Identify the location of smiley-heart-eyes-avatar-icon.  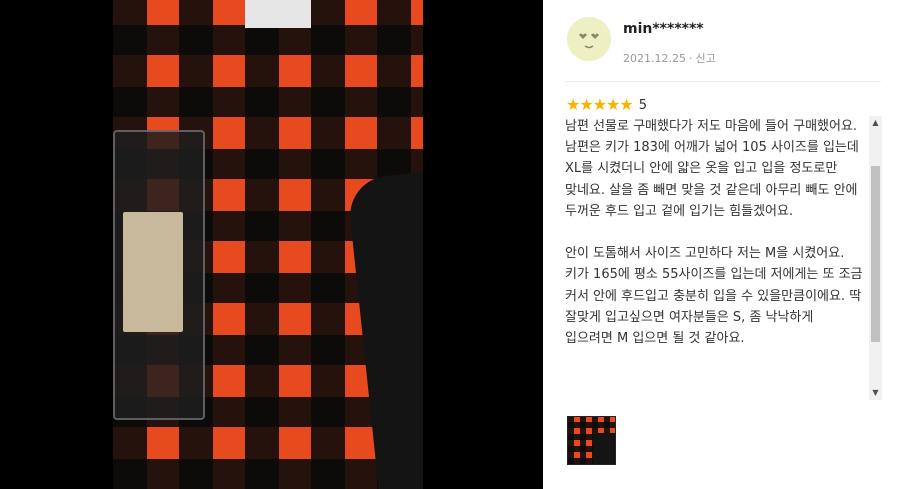
(589, 39).